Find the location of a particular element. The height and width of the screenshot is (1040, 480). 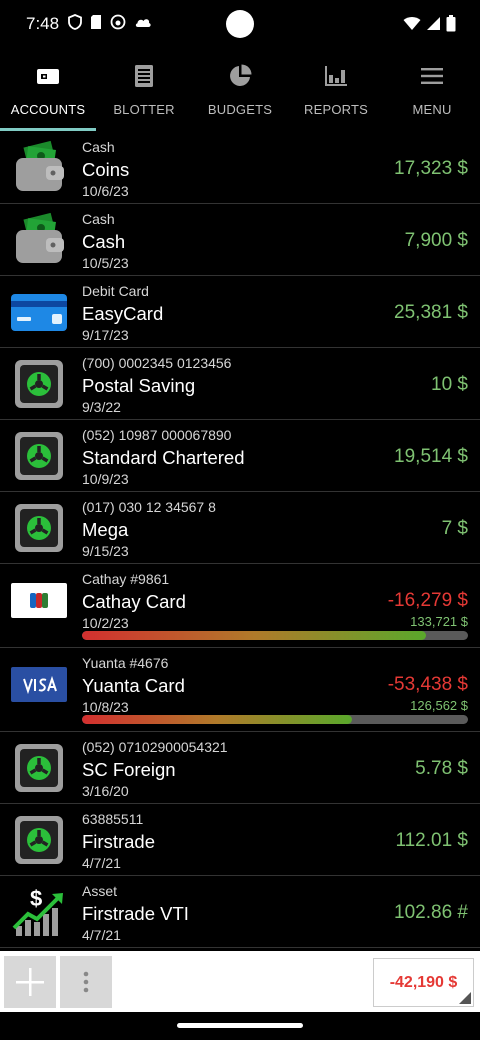

account-date: 10/2/23 is located at coordinates (105, 623).